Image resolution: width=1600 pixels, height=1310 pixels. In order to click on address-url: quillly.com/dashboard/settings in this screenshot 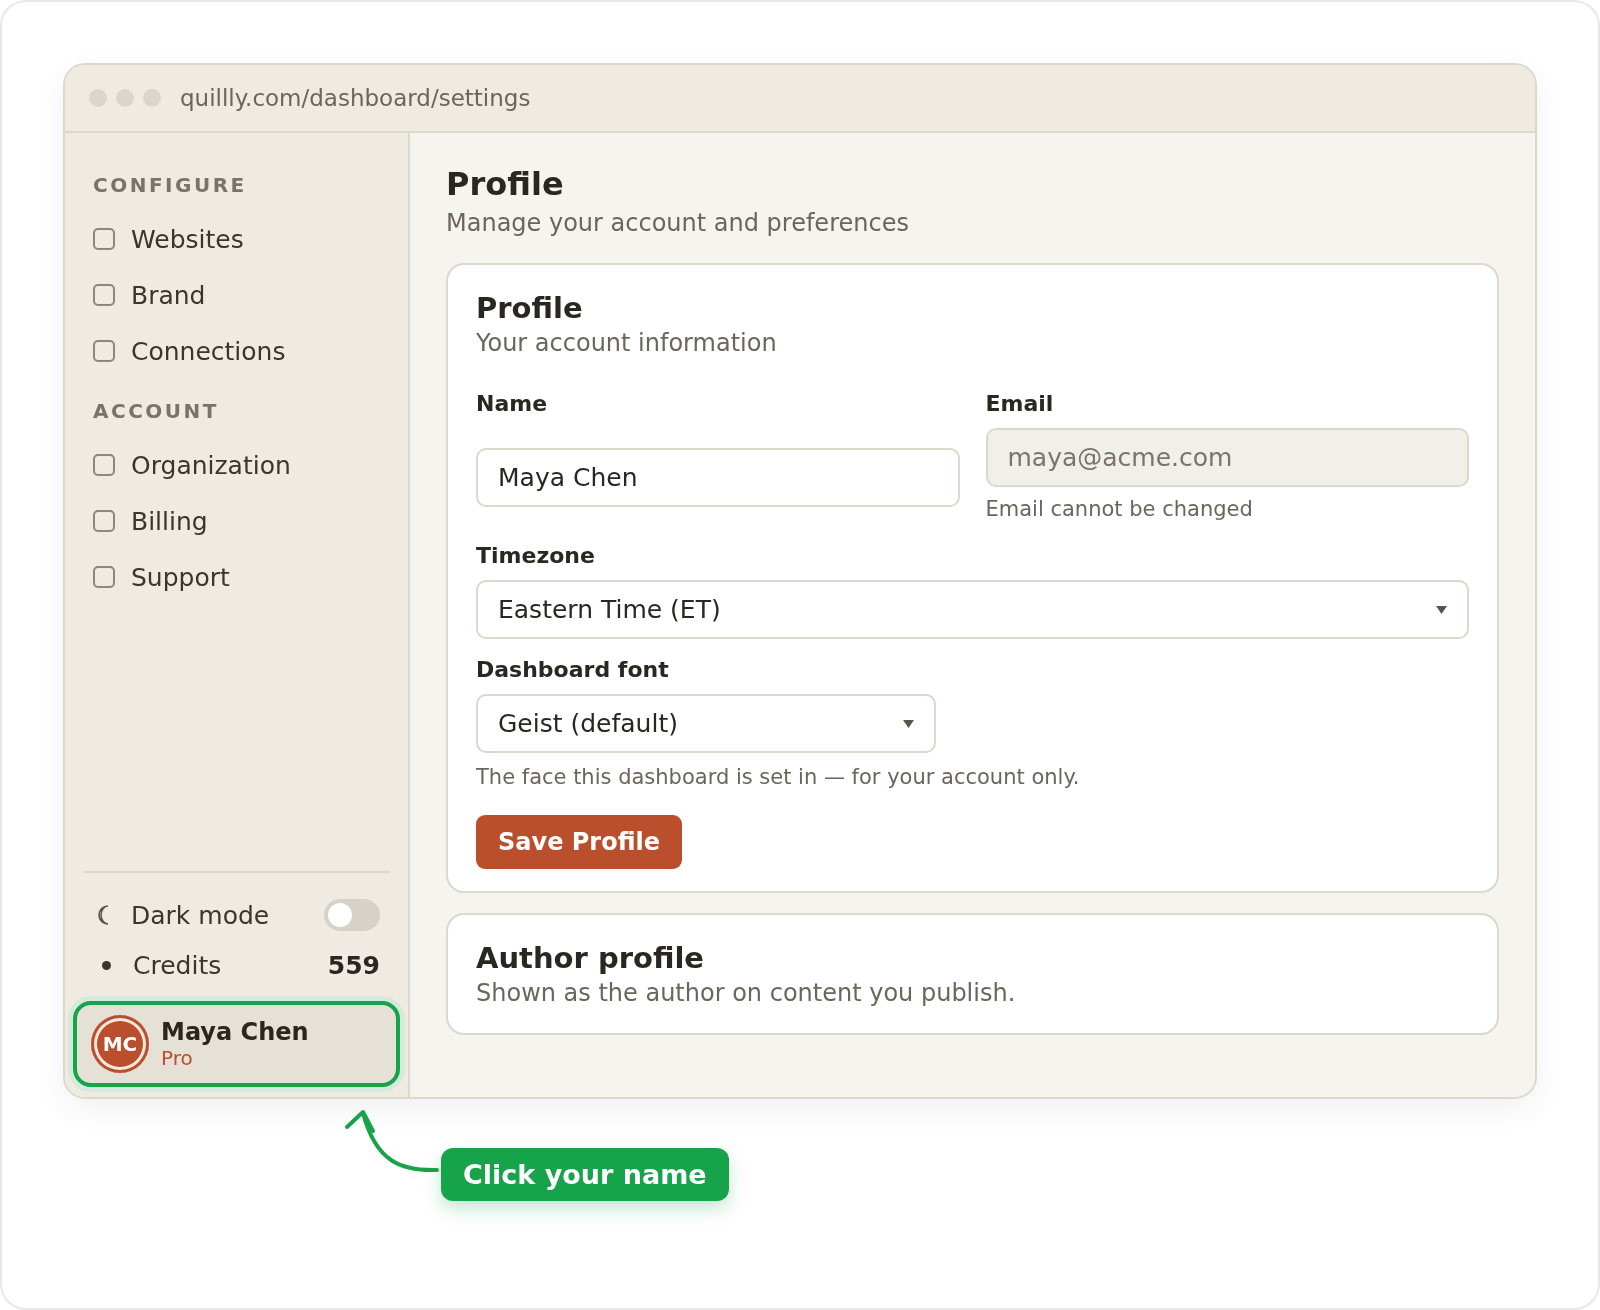, I will do `click(355, 98)`.